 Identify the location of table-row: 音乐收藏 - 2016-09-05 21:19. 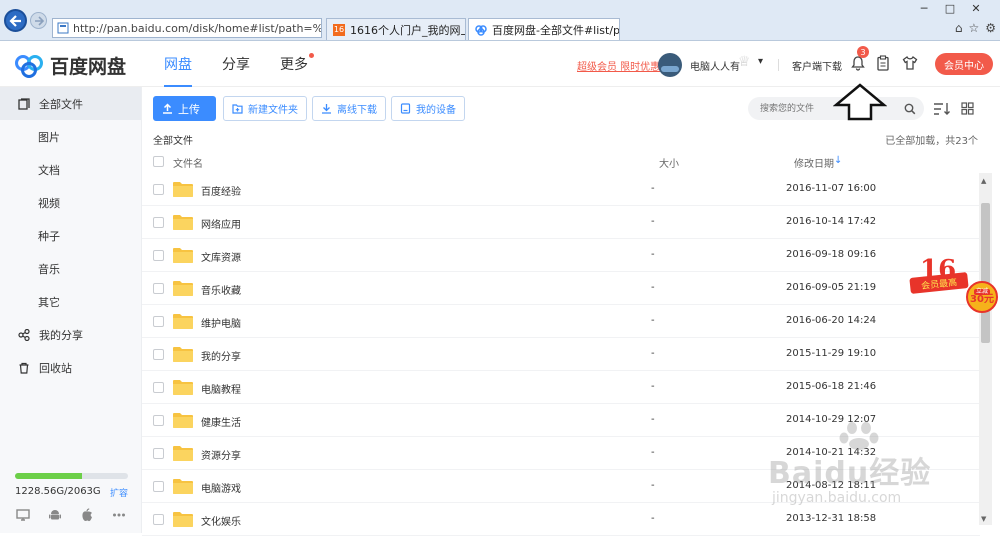
(561, 288).